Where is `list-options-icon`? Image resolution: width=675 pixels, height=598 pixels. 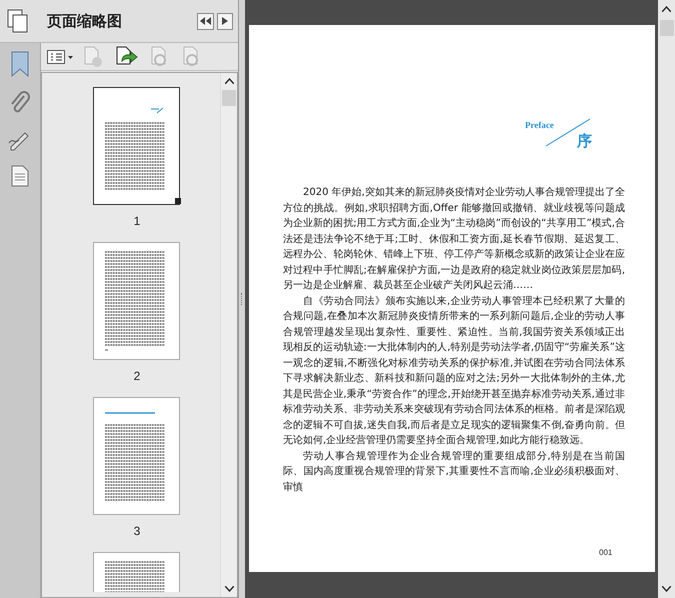 list-options-icon is located at coordinates (60, 57).